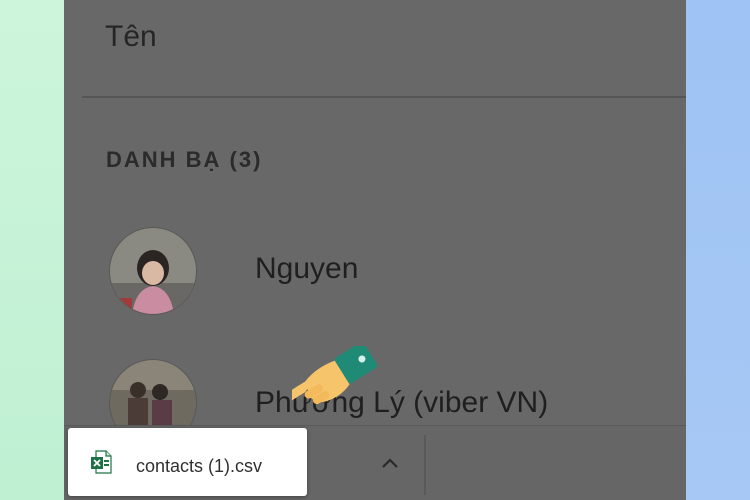 The image size is (750, 500). What do you see at coordinates (101, 462) in the screenshot?
I see `excel-file-icon` at bounding box center [101, 462].